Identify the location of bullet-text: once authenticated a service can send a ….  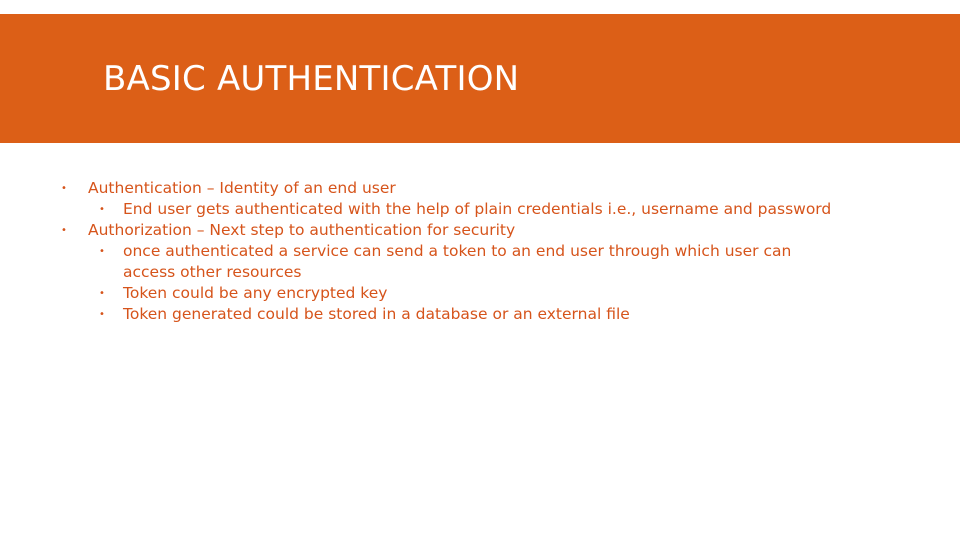
(457, 261).